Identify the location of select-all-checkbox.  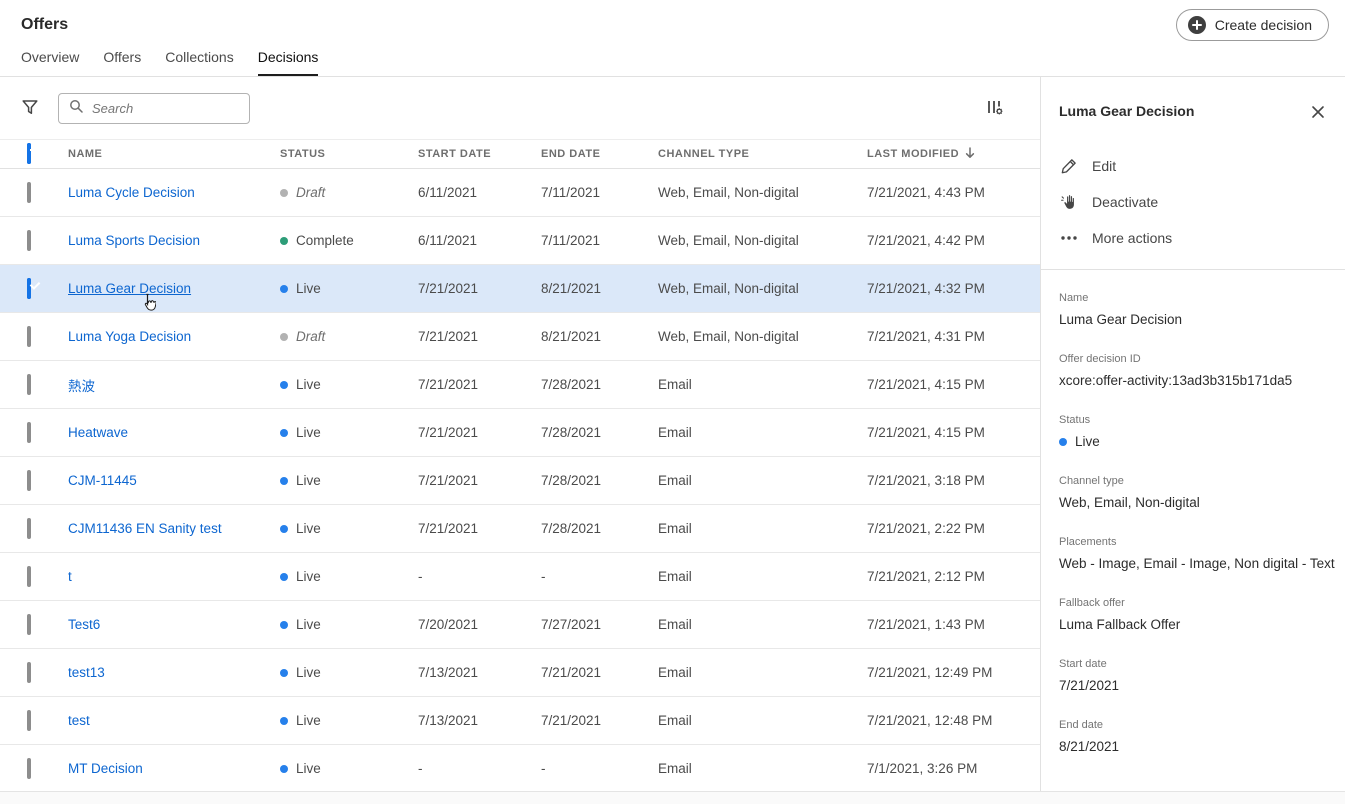
(29, 153).